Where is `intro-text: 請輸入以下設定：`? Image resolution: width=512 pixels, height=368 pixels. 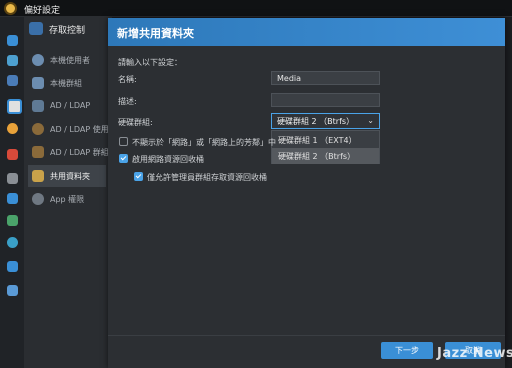 intro-text: 請輸入以下設定： is located at coordinates (150, 62).